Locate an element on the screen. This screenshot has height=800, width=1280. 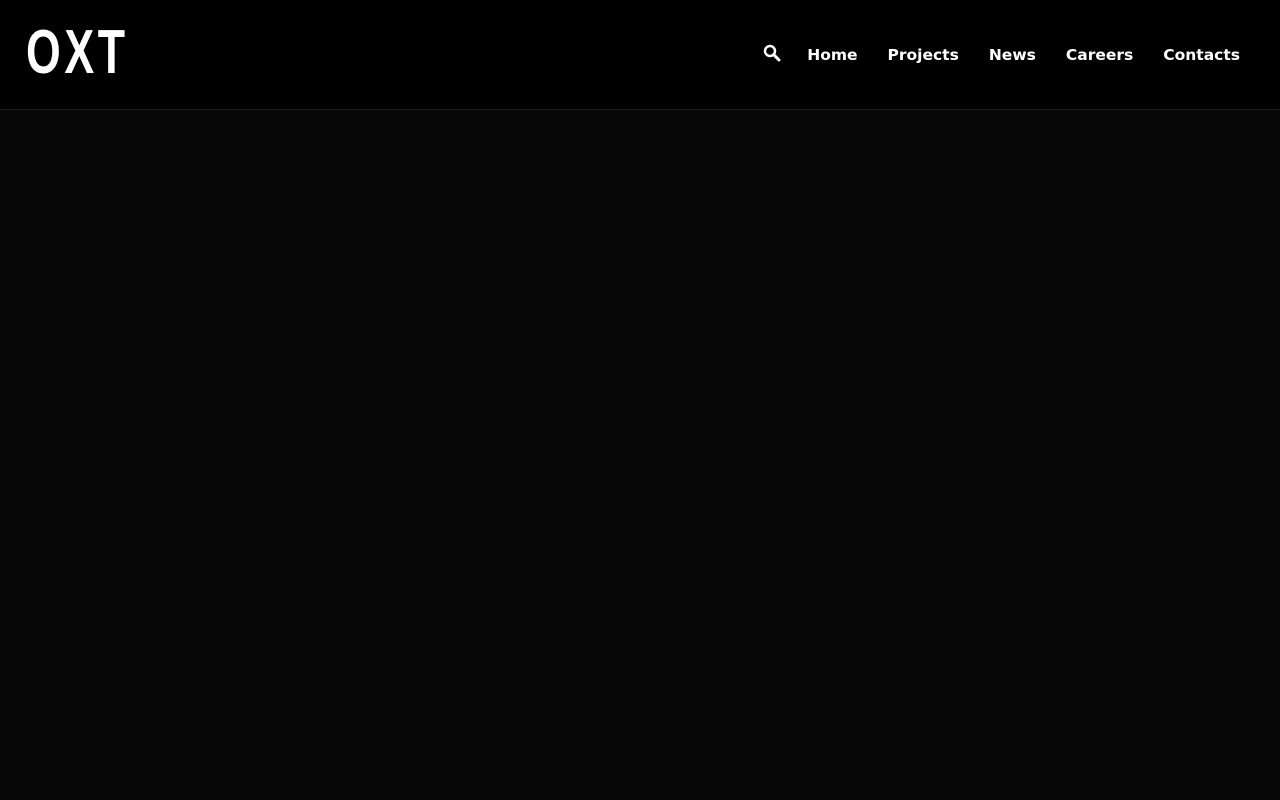
nav-item-projects: Projects is located at coordinates (923, 55).